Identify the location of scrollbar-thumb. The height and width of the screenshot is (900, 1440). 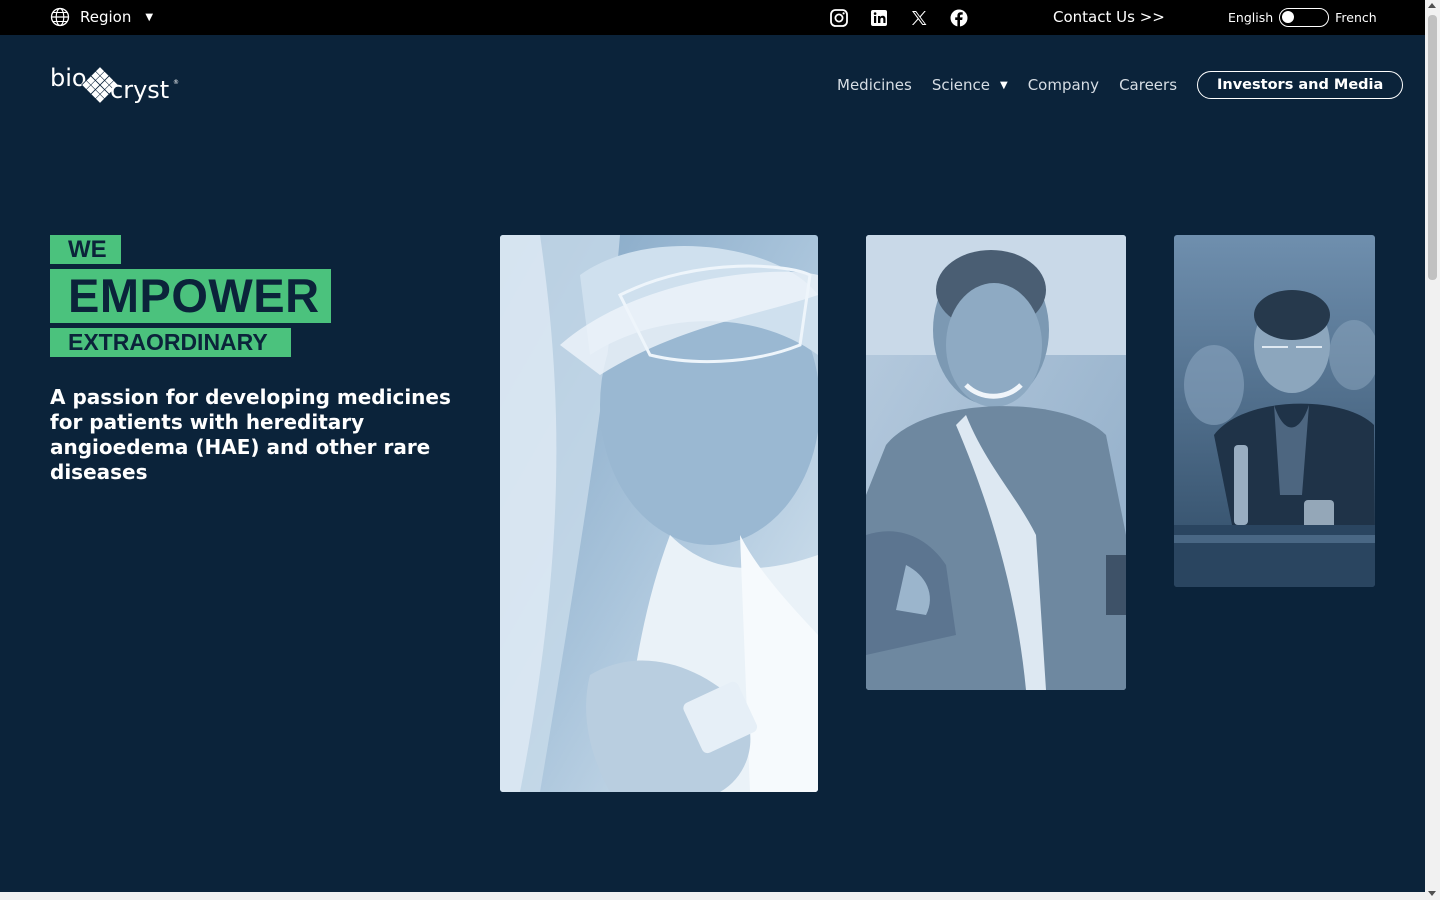
(1432, 147).